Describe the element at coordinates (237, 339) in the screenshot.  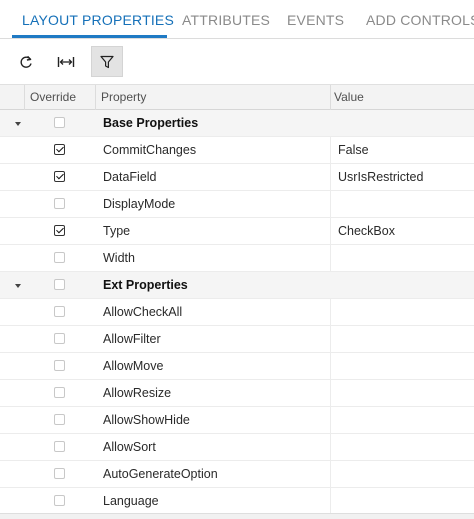
I see `table-row: AllowFilter` at that location.